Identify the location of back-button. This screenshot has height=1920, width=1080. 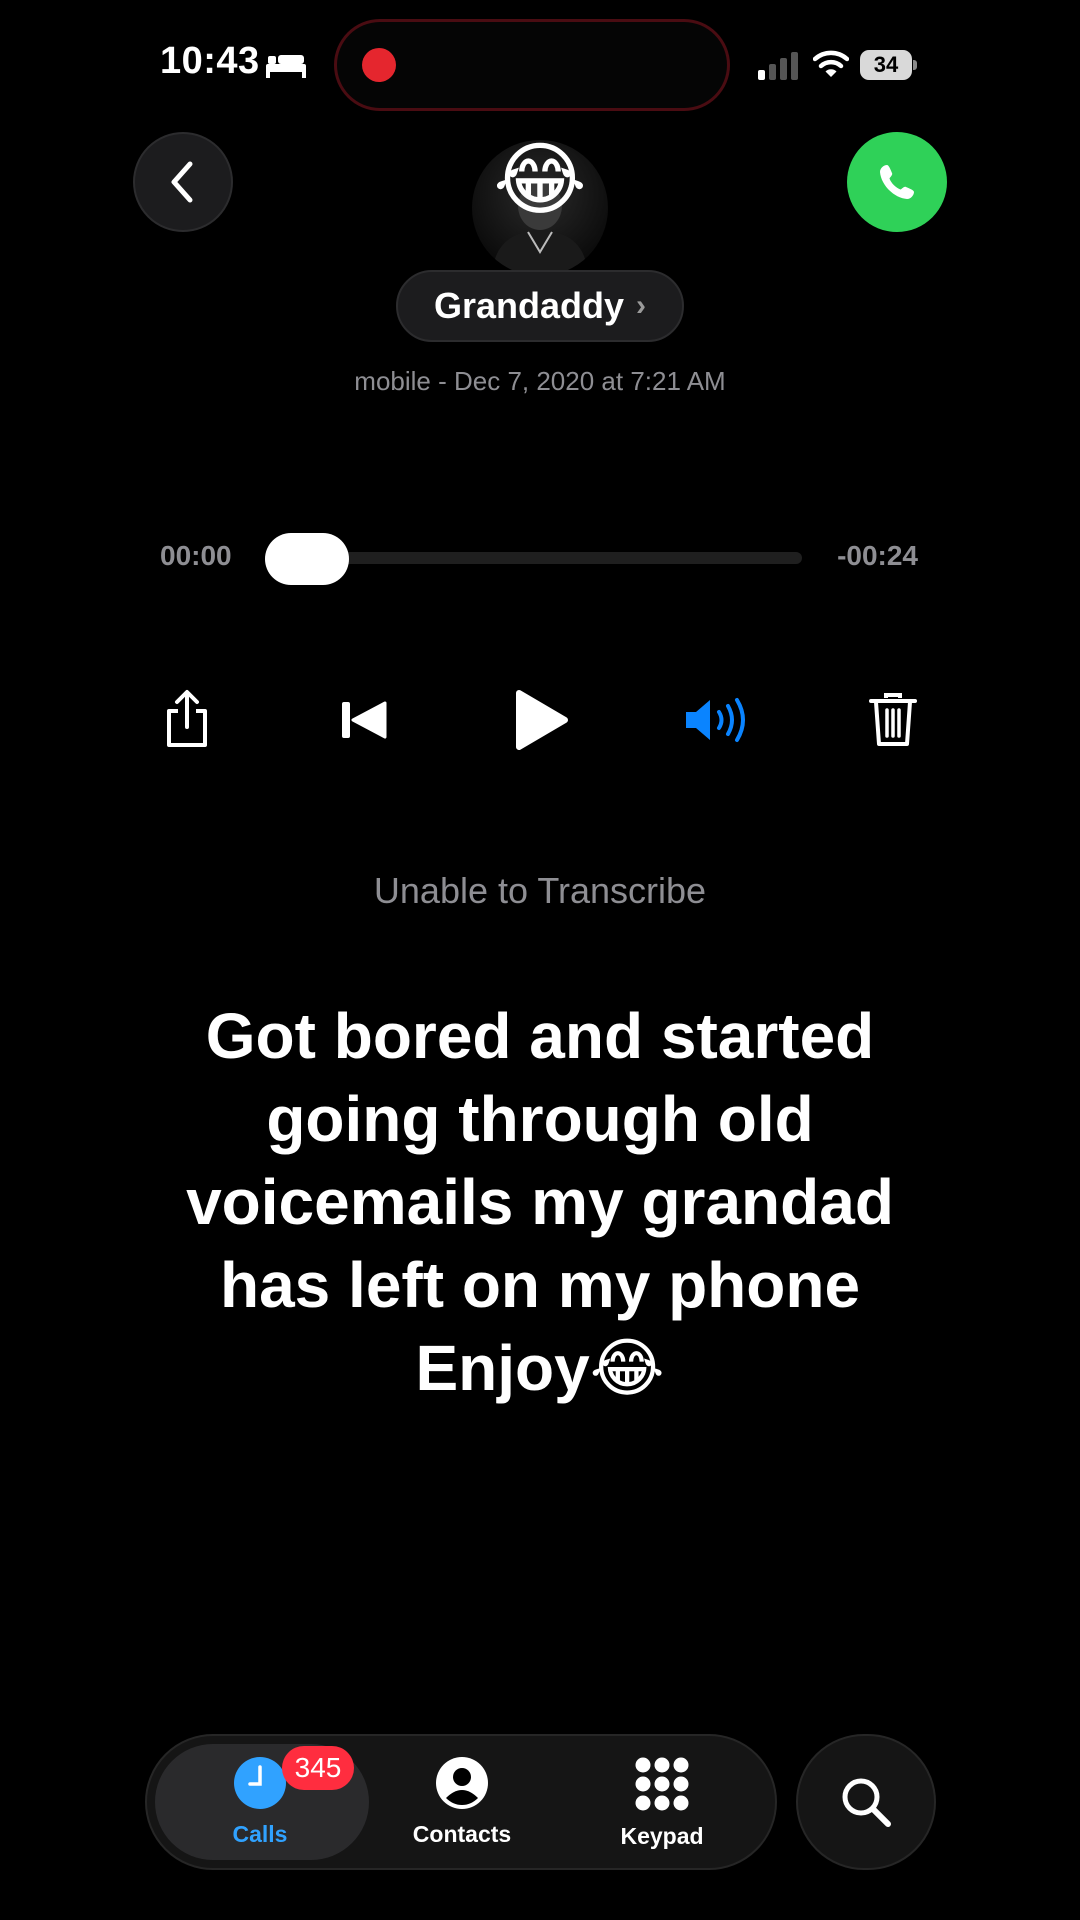
(183, 182).